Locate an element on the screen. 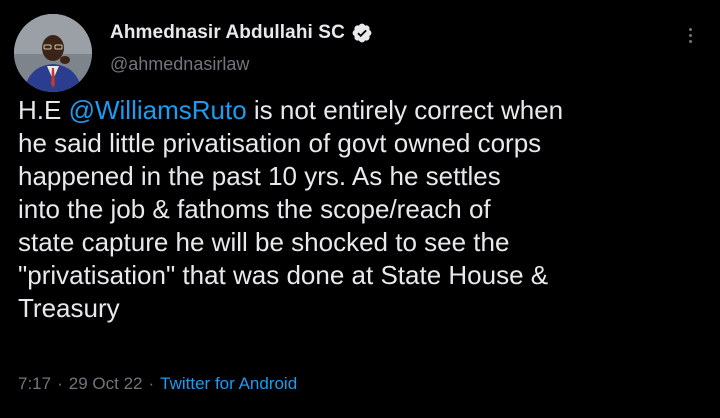 The height and width of the screenshot is (418, 720). mention-link: @WilliamsRuto is located at coordinates (158, 110).